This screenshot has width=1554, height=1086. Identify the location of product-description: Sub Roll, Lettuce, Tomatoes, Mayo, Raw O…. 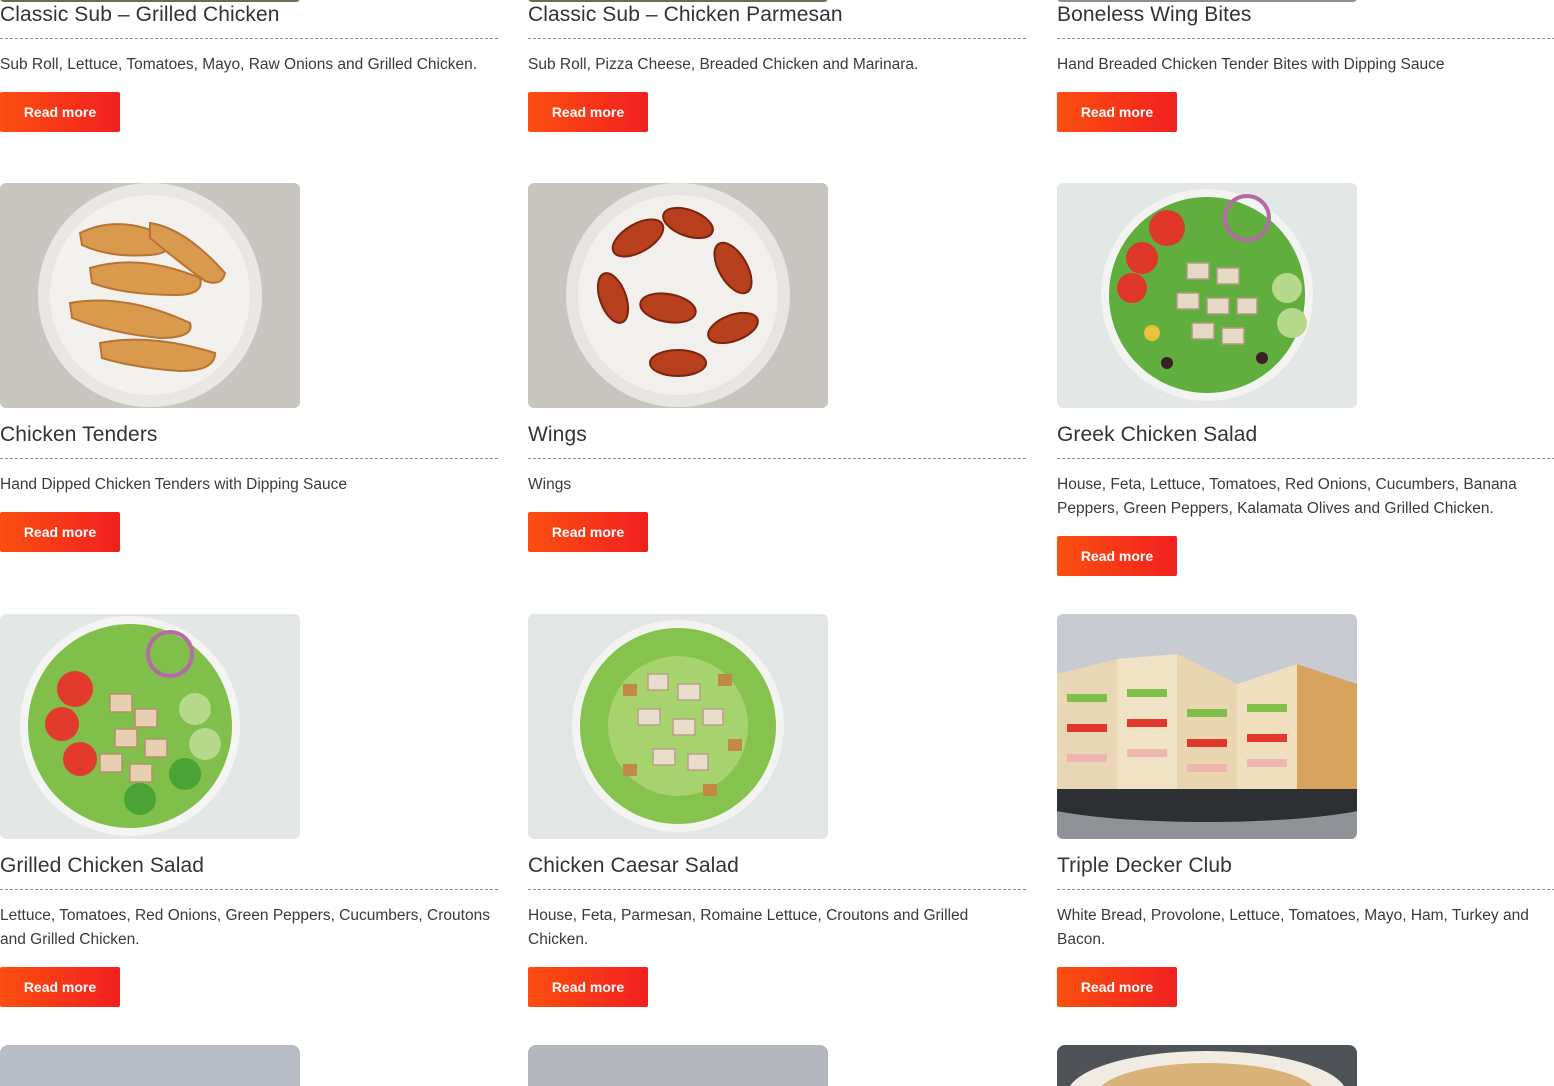
(239, 64).